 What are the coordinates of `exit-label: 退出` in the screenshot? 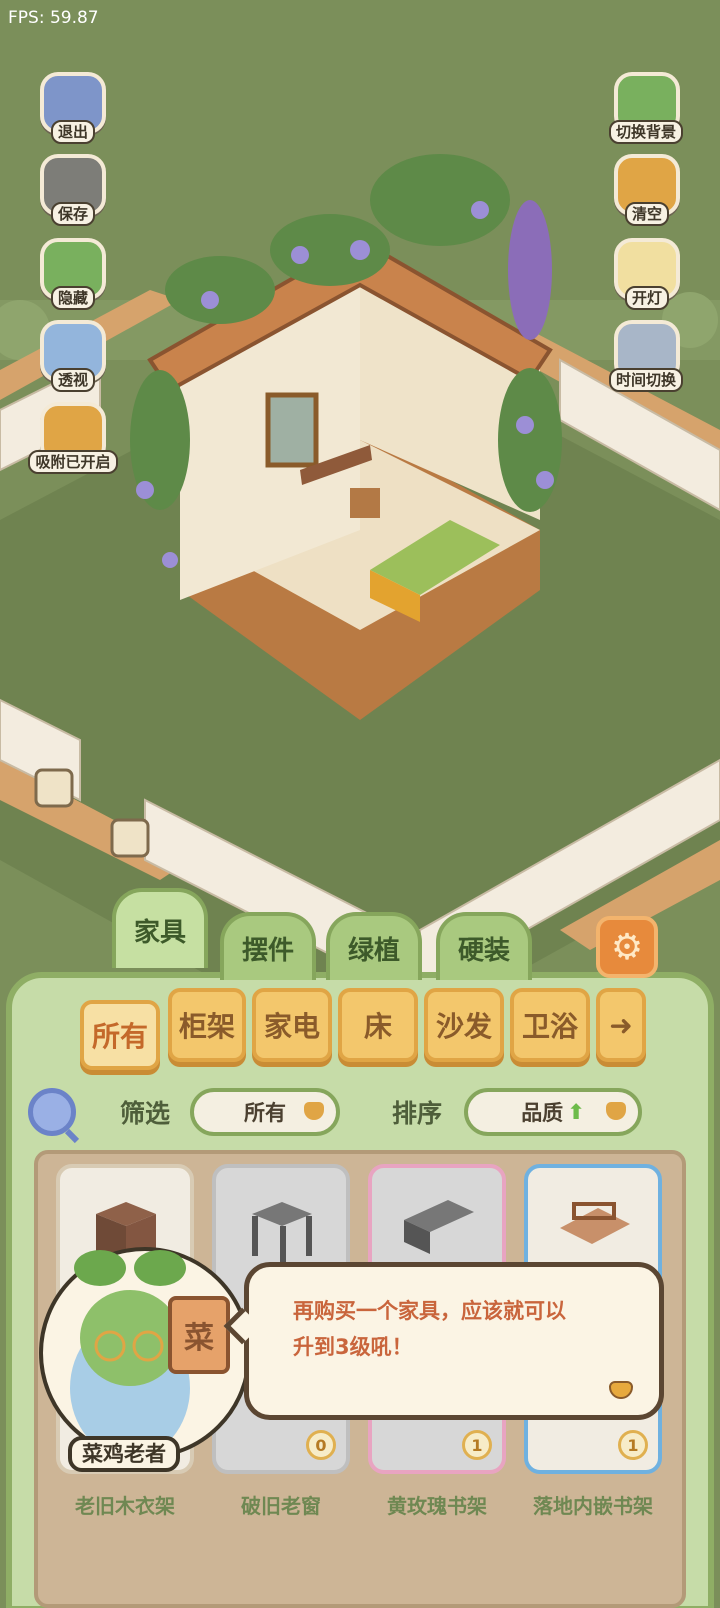 It's located at (72, 132).